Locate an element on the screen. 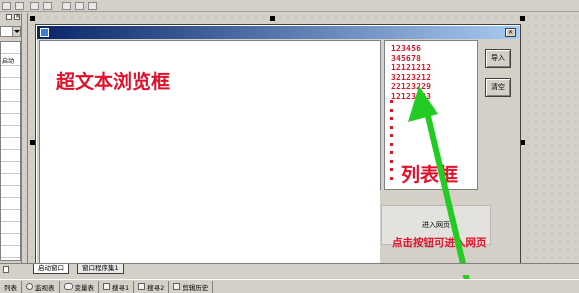 The image size is (579, 293). list-tab-label: 列表 is located at coordinates (10, 287).